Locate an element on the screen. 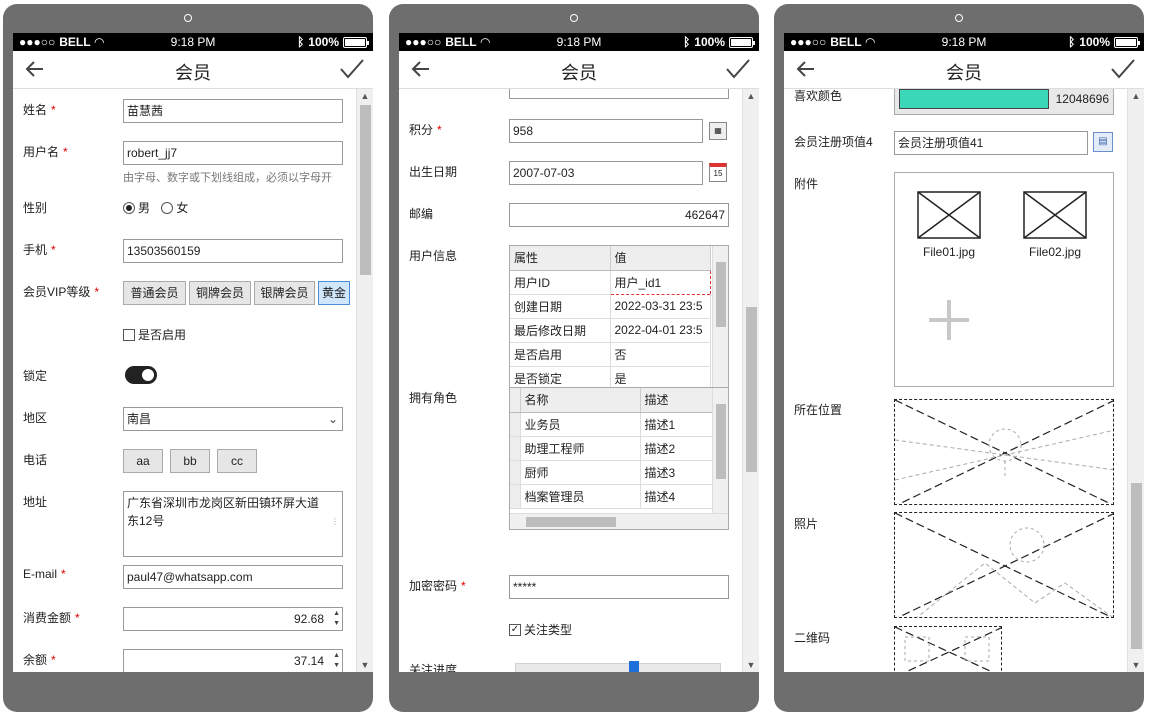 This screenshot has height=721, width=1161. lock-toggle is located at coordinates (141, 375).